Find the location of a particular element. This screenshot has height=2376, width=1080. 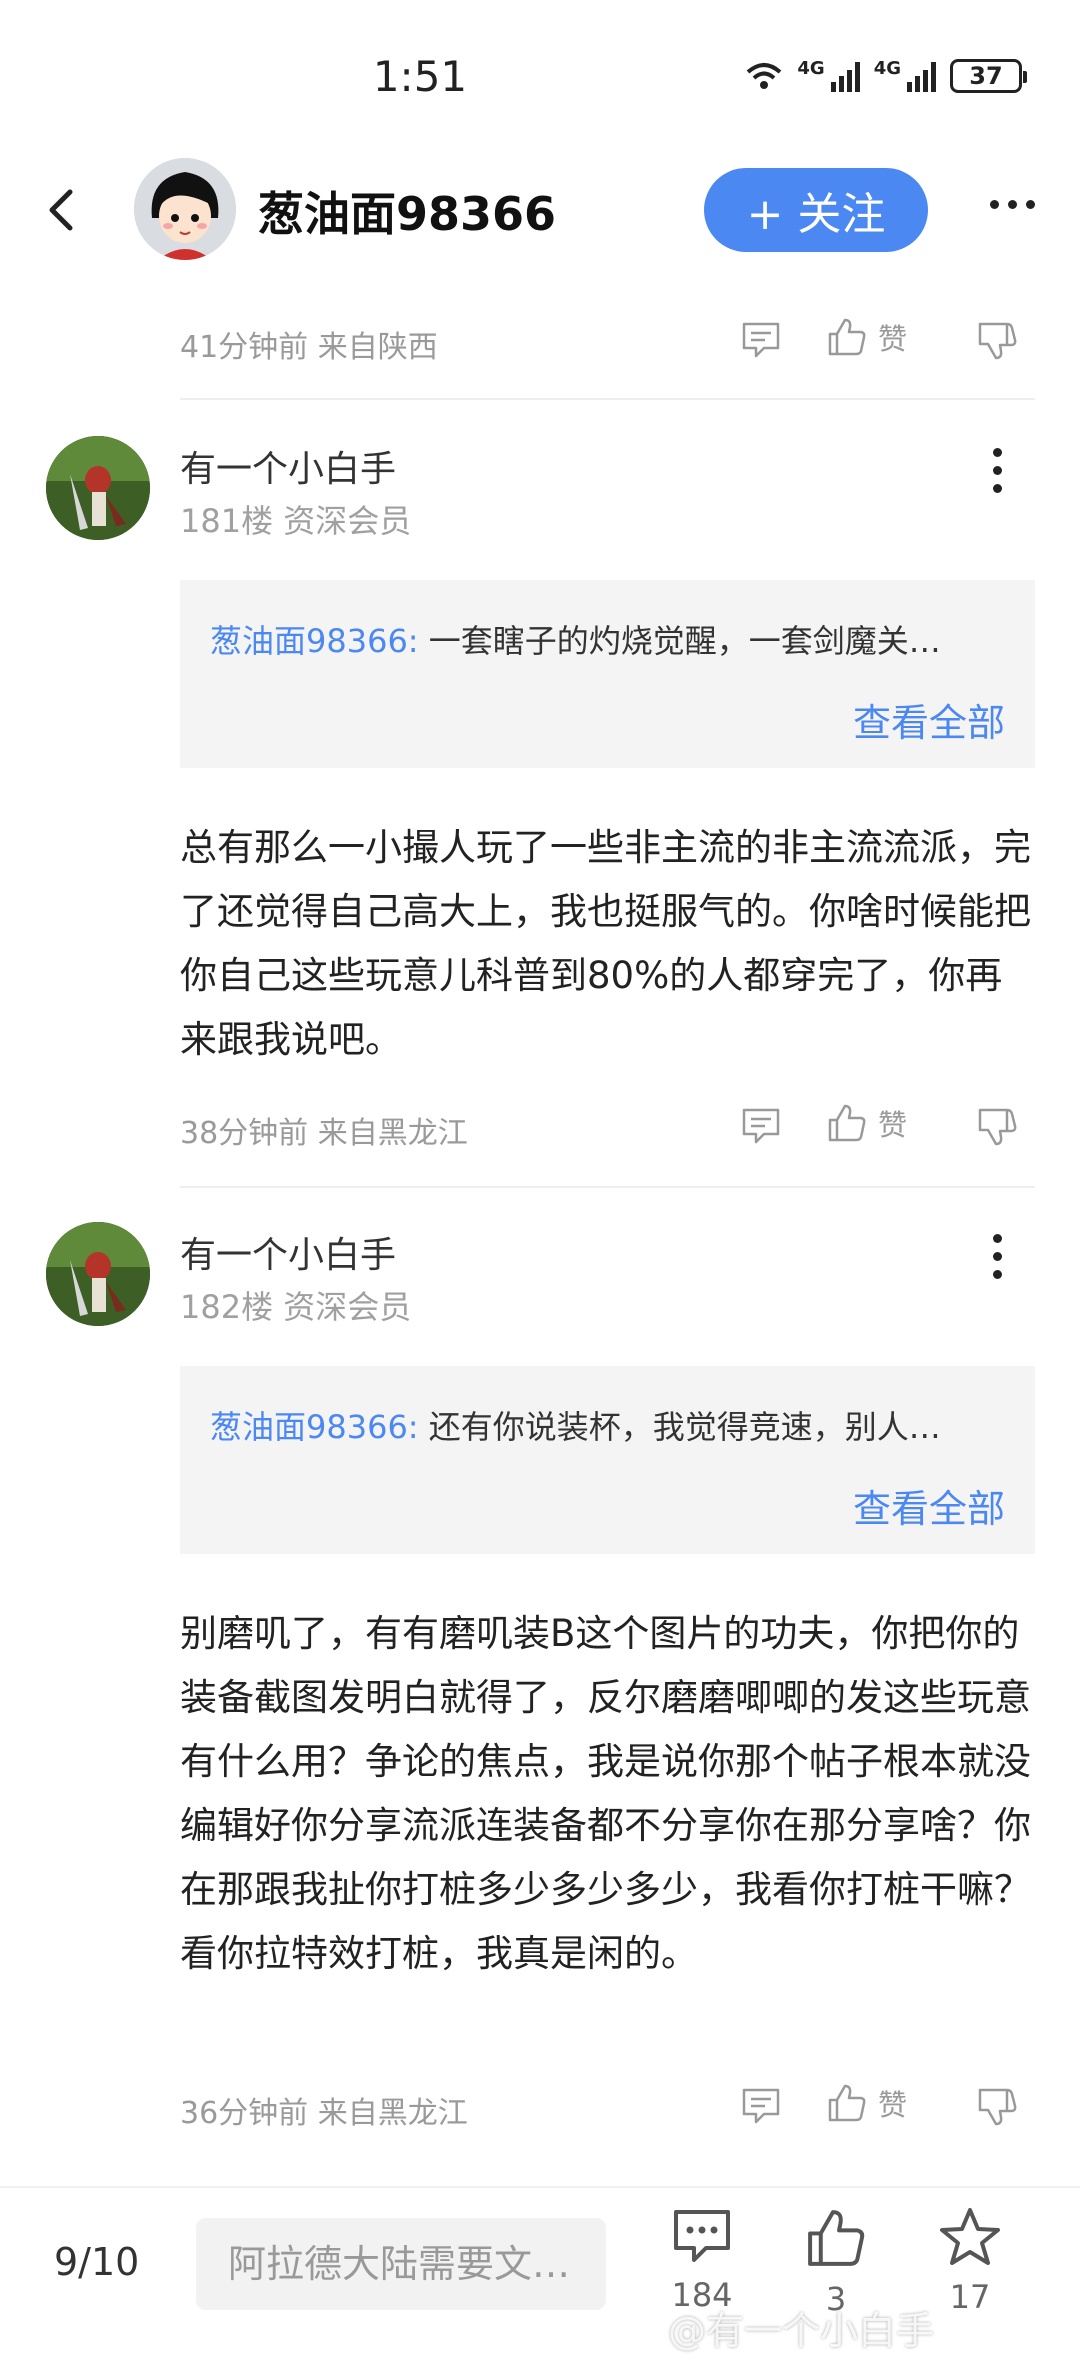

favorite-button: 17 is located at coordinates (970, 2261).